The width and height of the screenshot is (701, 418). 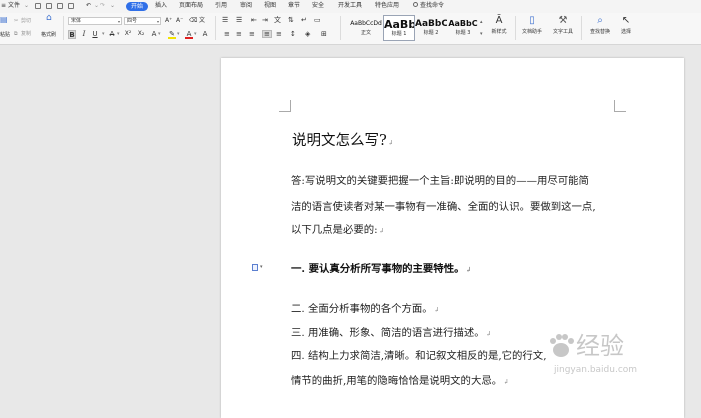 I want to click on font-color-icon: A, so click(x=189, y=34).